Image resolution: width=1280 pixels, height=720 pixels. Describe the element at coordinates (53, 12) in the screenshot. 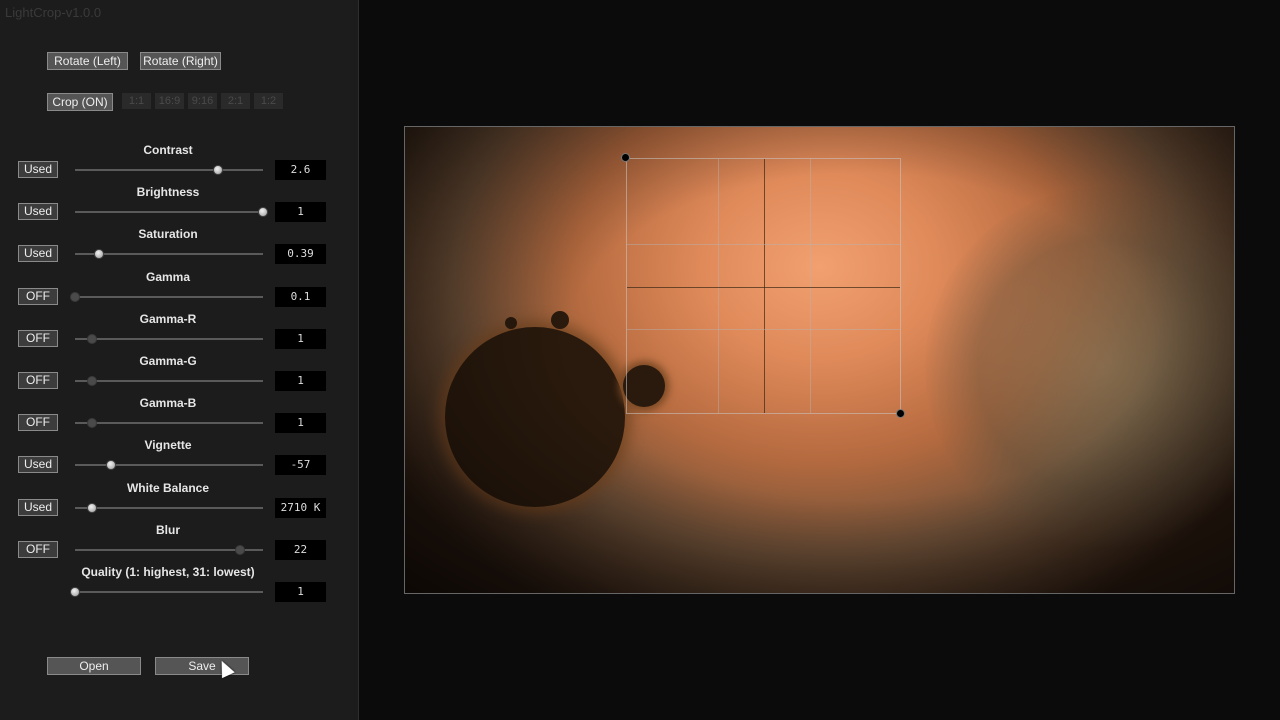

I see `app-title: LightCrop-v1.0.0` at that location.